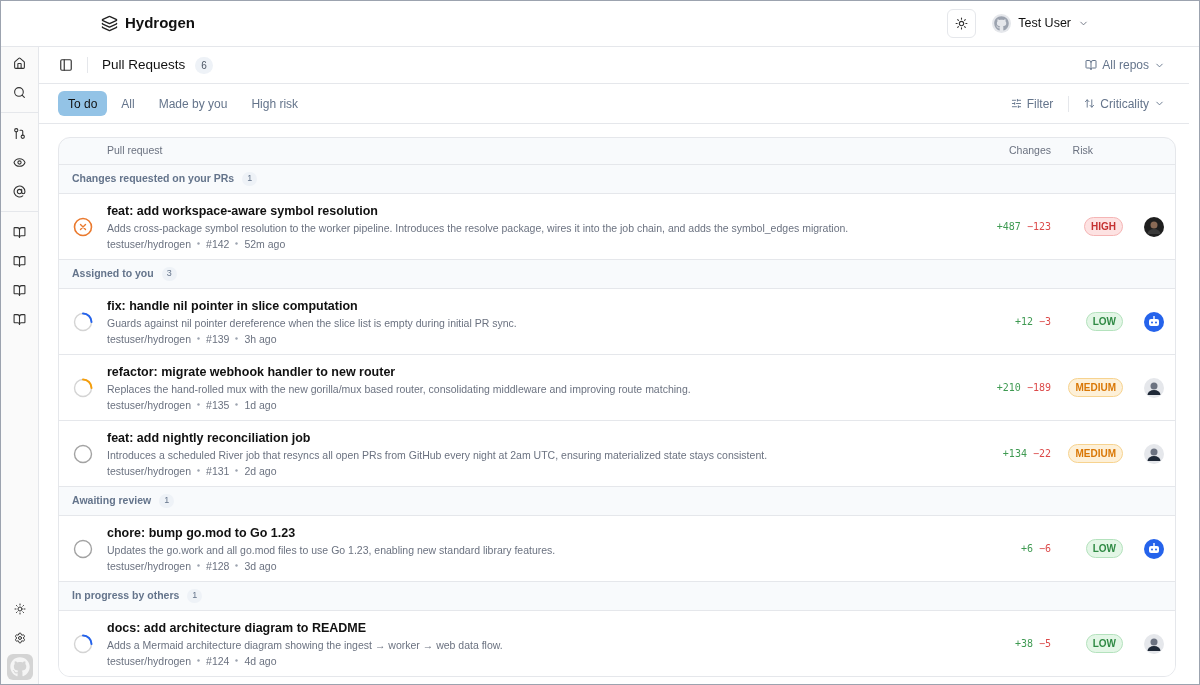 The image size is (1200, 685). What do you see at coordinates (332, 550) in the screenshot?
I see `pr-description: Updates the go.work and all go.mod files to use Go 1.23, enabling new standard library features.` at bounding box center [332, 550].